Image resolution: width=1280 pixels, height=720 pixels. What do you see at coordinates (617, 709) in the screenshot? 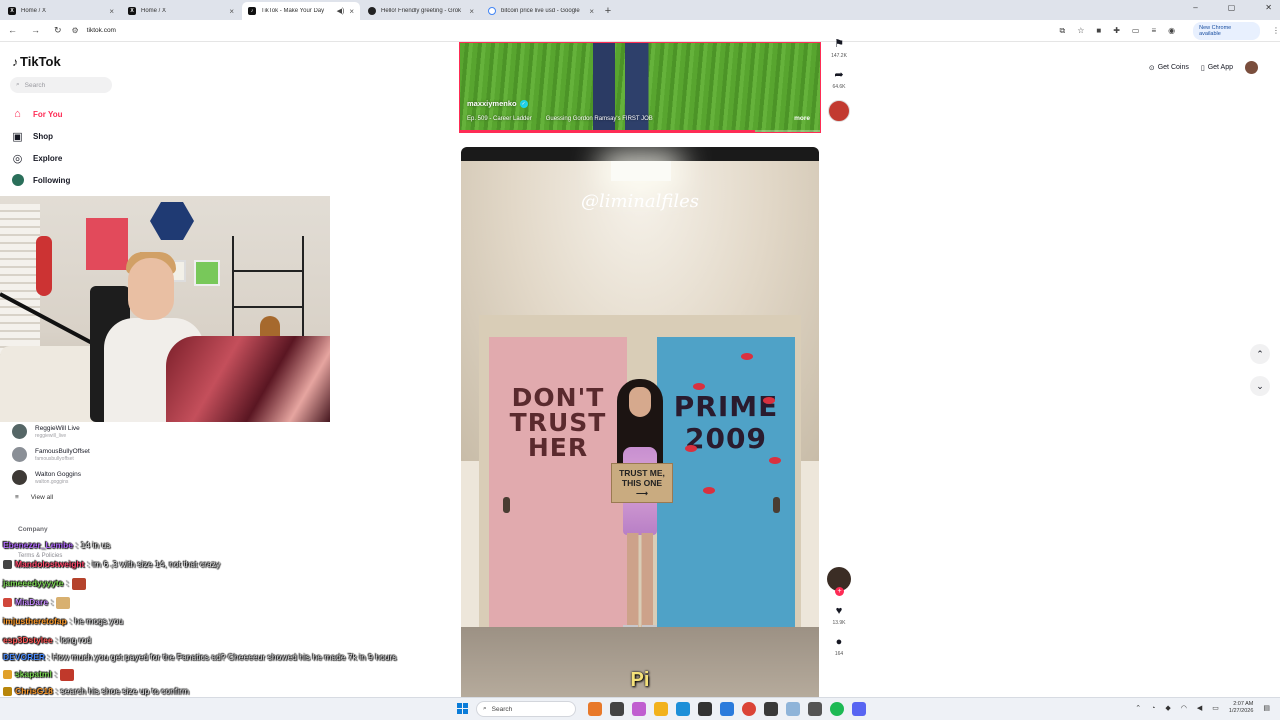
I see `task-view-icon` at bounding box center [617, 709].